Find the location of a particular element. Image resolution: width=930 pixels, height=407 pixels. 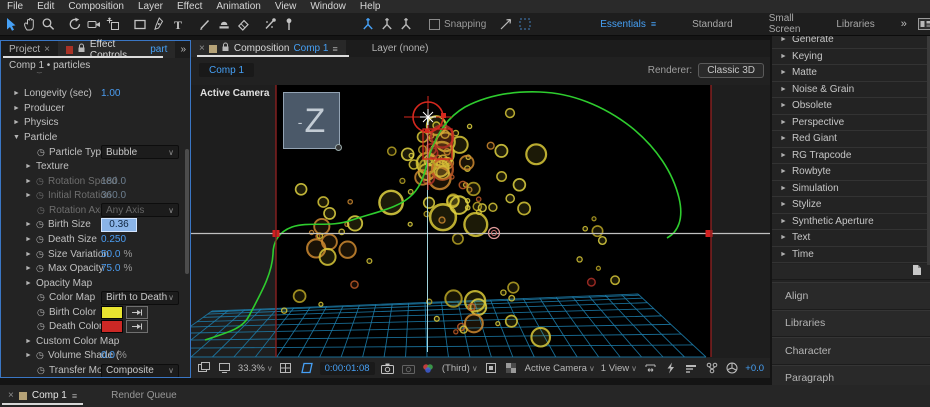

show-snapshot-icon is located at coordinates (408, 368).